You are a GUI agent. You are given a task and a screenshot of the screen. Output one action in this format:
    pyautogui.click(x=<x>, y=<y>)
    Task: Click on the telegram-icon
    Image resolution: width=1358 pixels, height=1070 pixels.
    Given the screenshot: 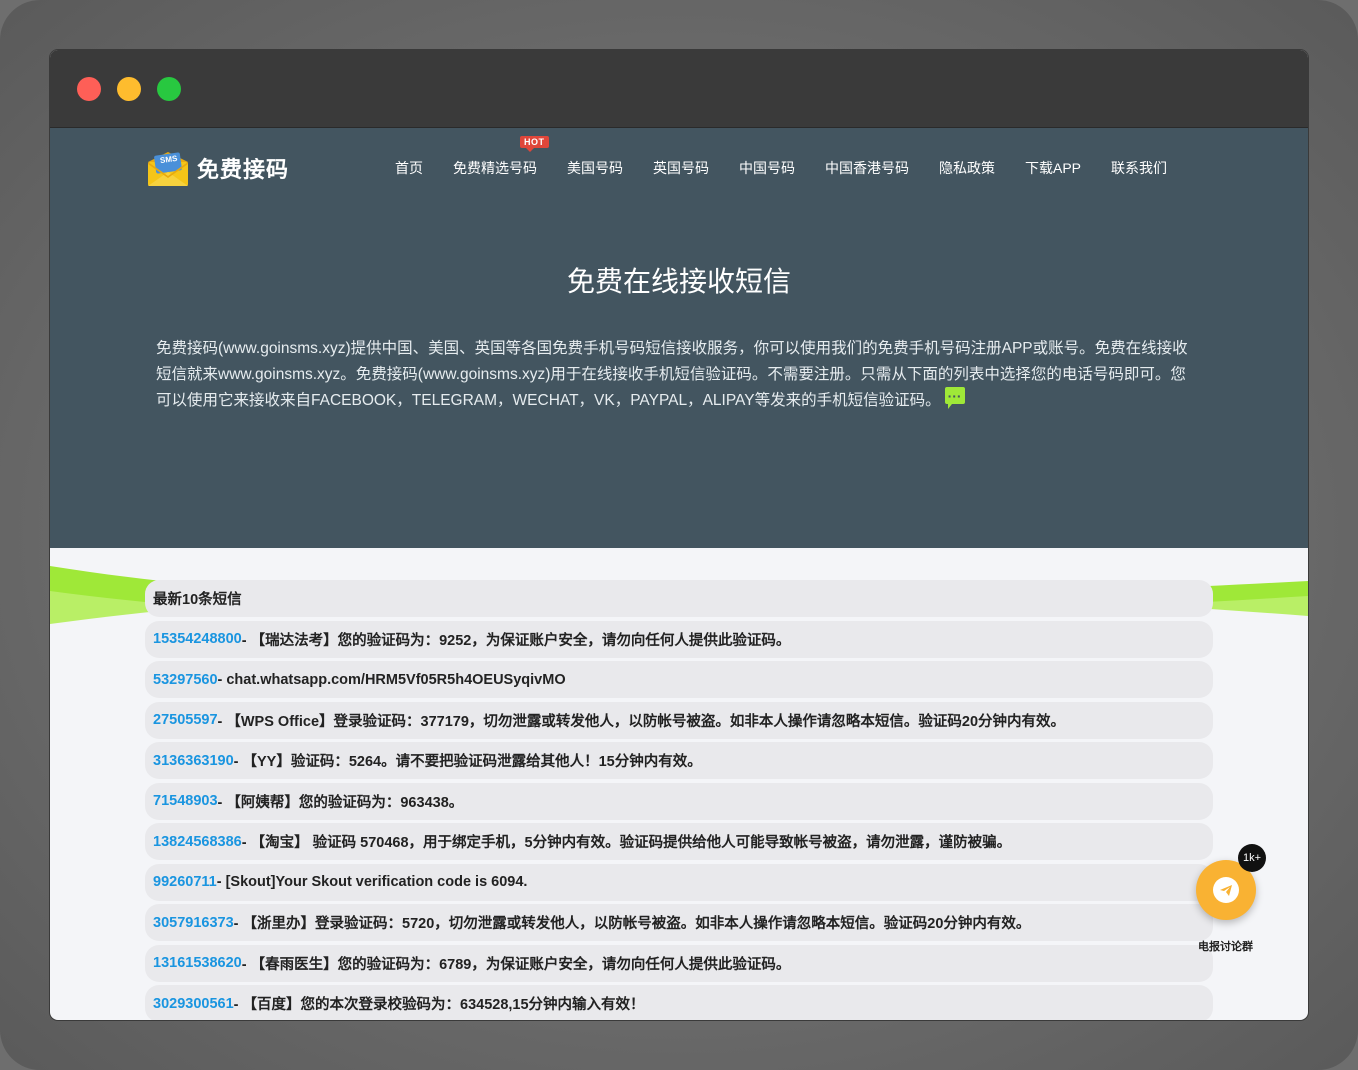 What is the action you would take?
    pyautogui.click(x=1226, y=890)
    